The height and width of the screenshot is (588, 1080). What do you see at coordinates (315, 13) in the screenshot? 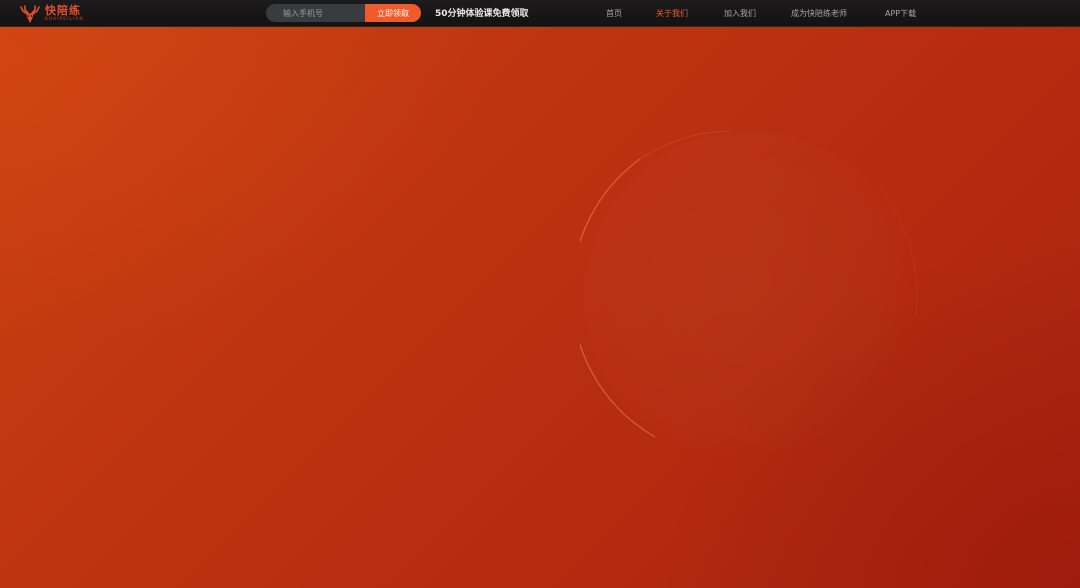
I see `phone-number-input` at bounding box center [315, 13].